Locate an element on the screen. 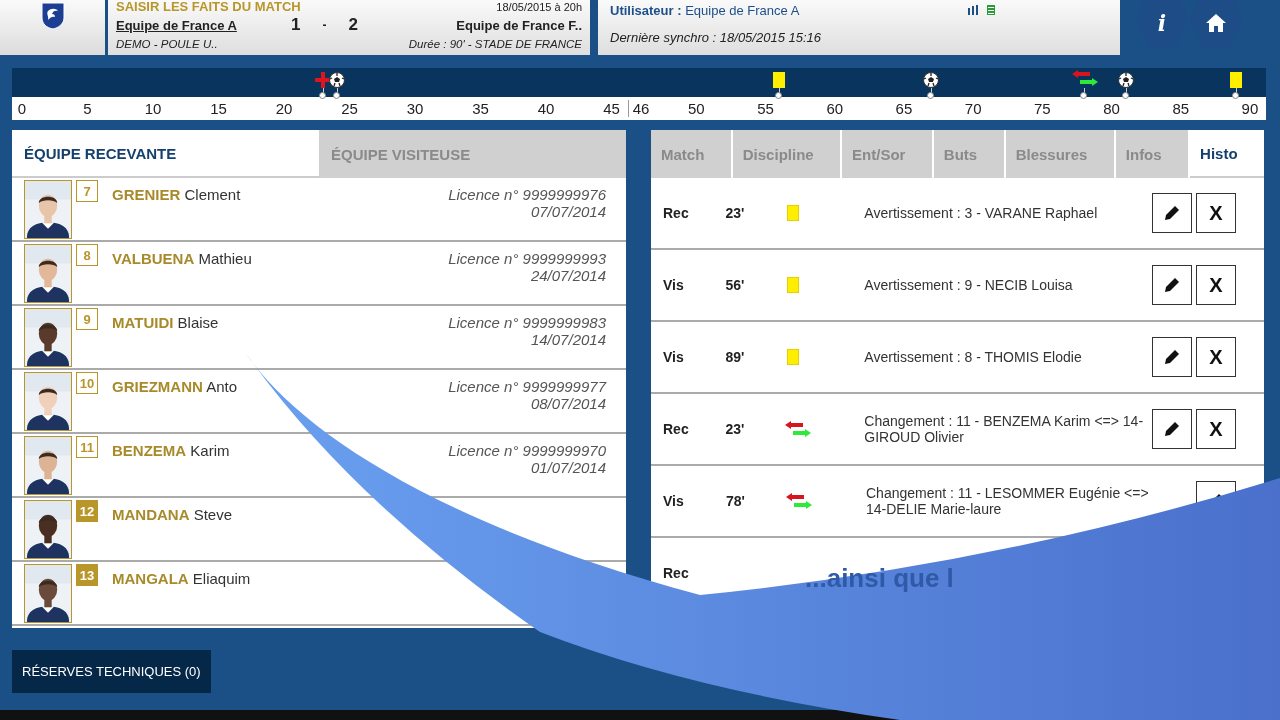  minute-label: 85 is located at coordinates (1181, 108).